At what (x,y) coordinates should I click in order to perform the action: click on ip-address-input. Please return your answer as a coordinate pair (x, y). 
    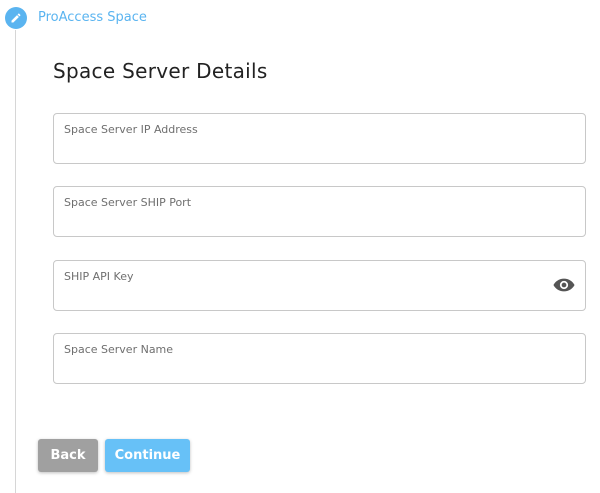
    Looking at the image, I should click on (299, 149).